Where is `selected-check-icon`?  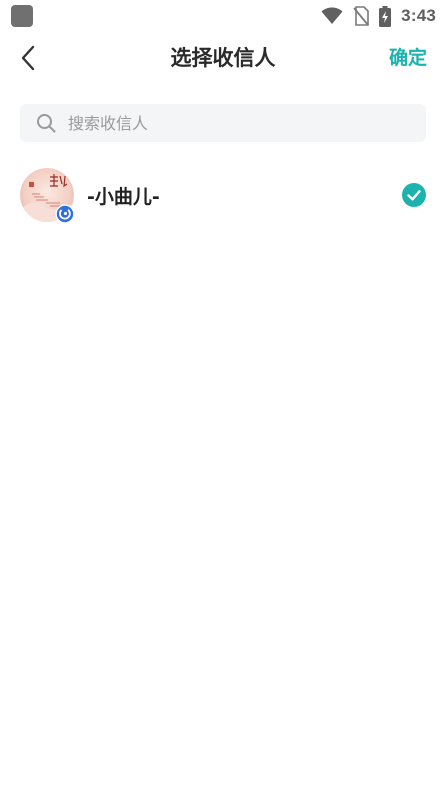
selected-check-icon is located at coordinates (414, 195).